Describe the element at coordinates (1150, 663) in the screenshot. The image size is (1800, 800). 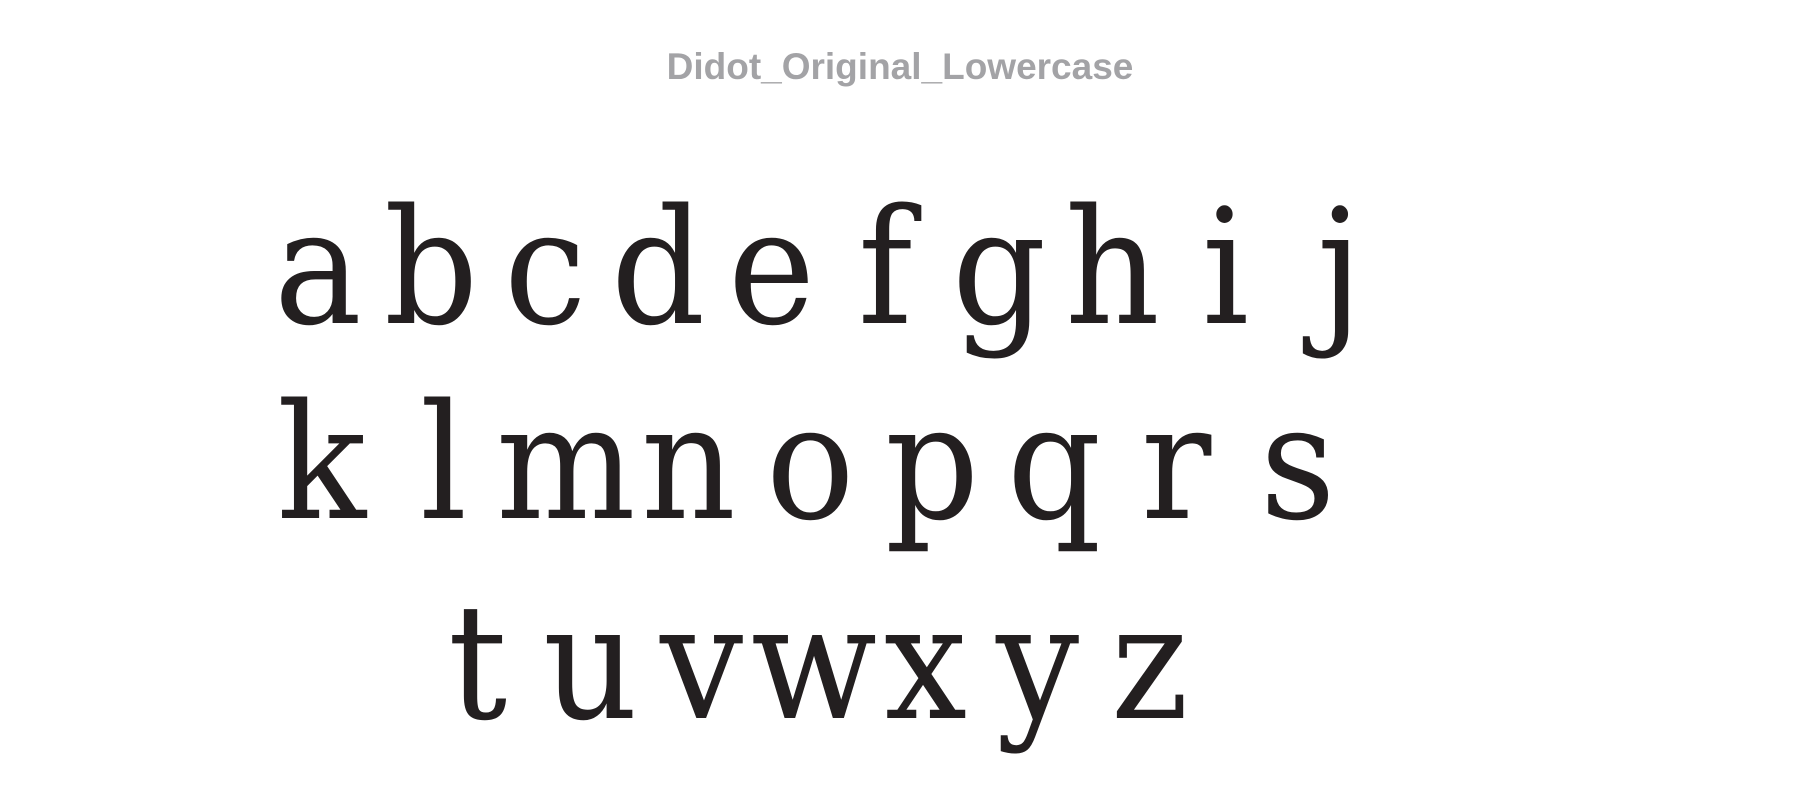
I see `glyph-z: z` at that location.